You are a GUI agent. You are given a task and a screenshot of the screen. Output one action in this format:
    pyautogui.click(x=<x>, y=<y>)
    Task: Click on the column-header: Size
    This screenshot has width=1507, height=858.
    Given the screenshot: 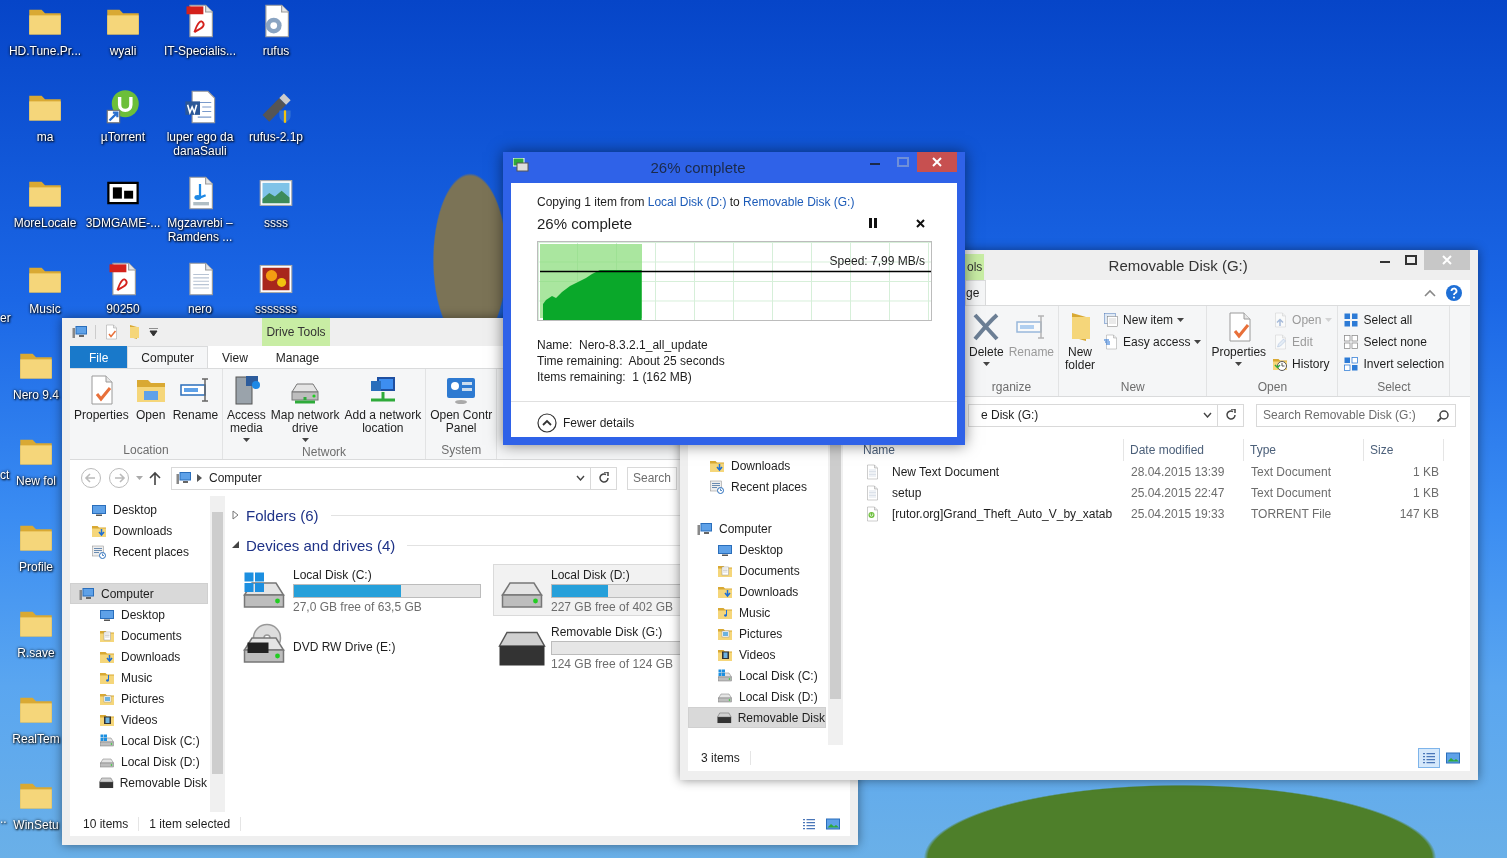 What is the action you would take?
    pyautogui.click(x=1404, y=450)
    